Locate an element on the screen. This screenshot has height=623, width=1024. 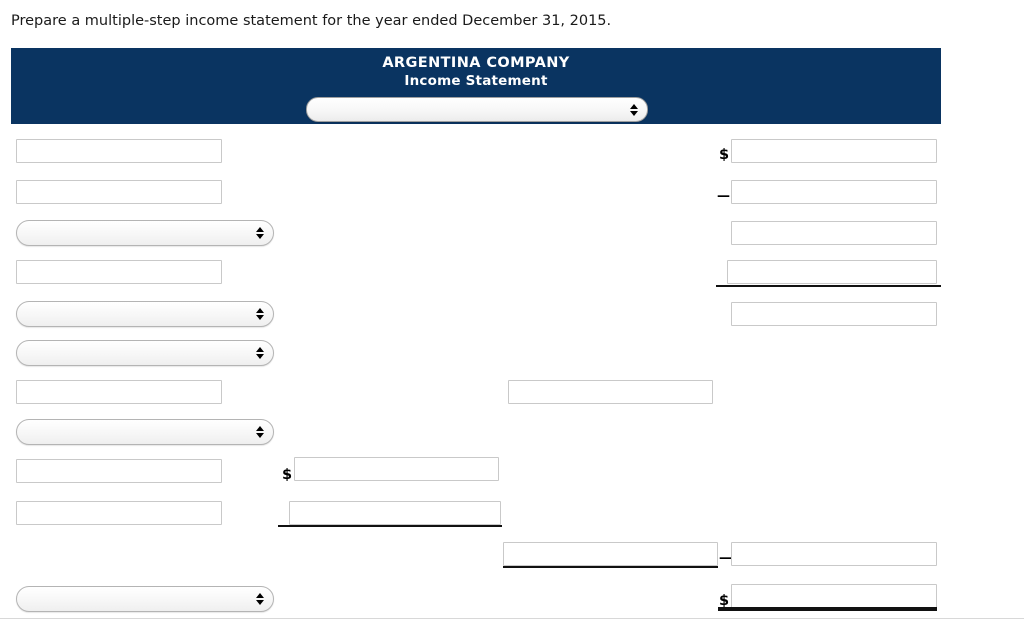
row-9-dollar-sign: $ is located at coordinates (287, 475).